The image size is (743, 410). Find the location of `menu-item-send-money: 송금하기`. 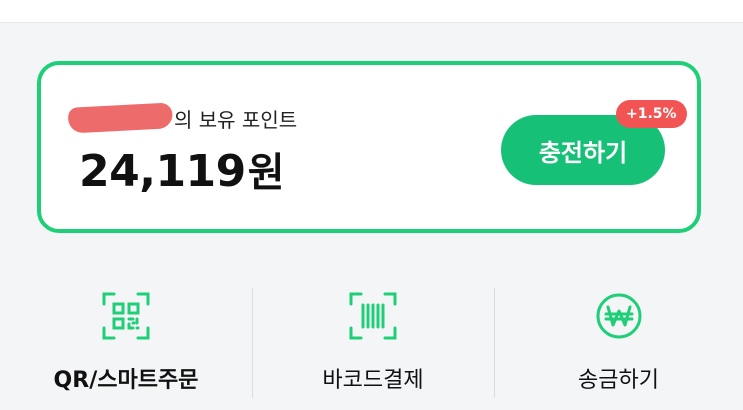

menu-item-send-money: 송금하기 is located at coordinates (618, 347).